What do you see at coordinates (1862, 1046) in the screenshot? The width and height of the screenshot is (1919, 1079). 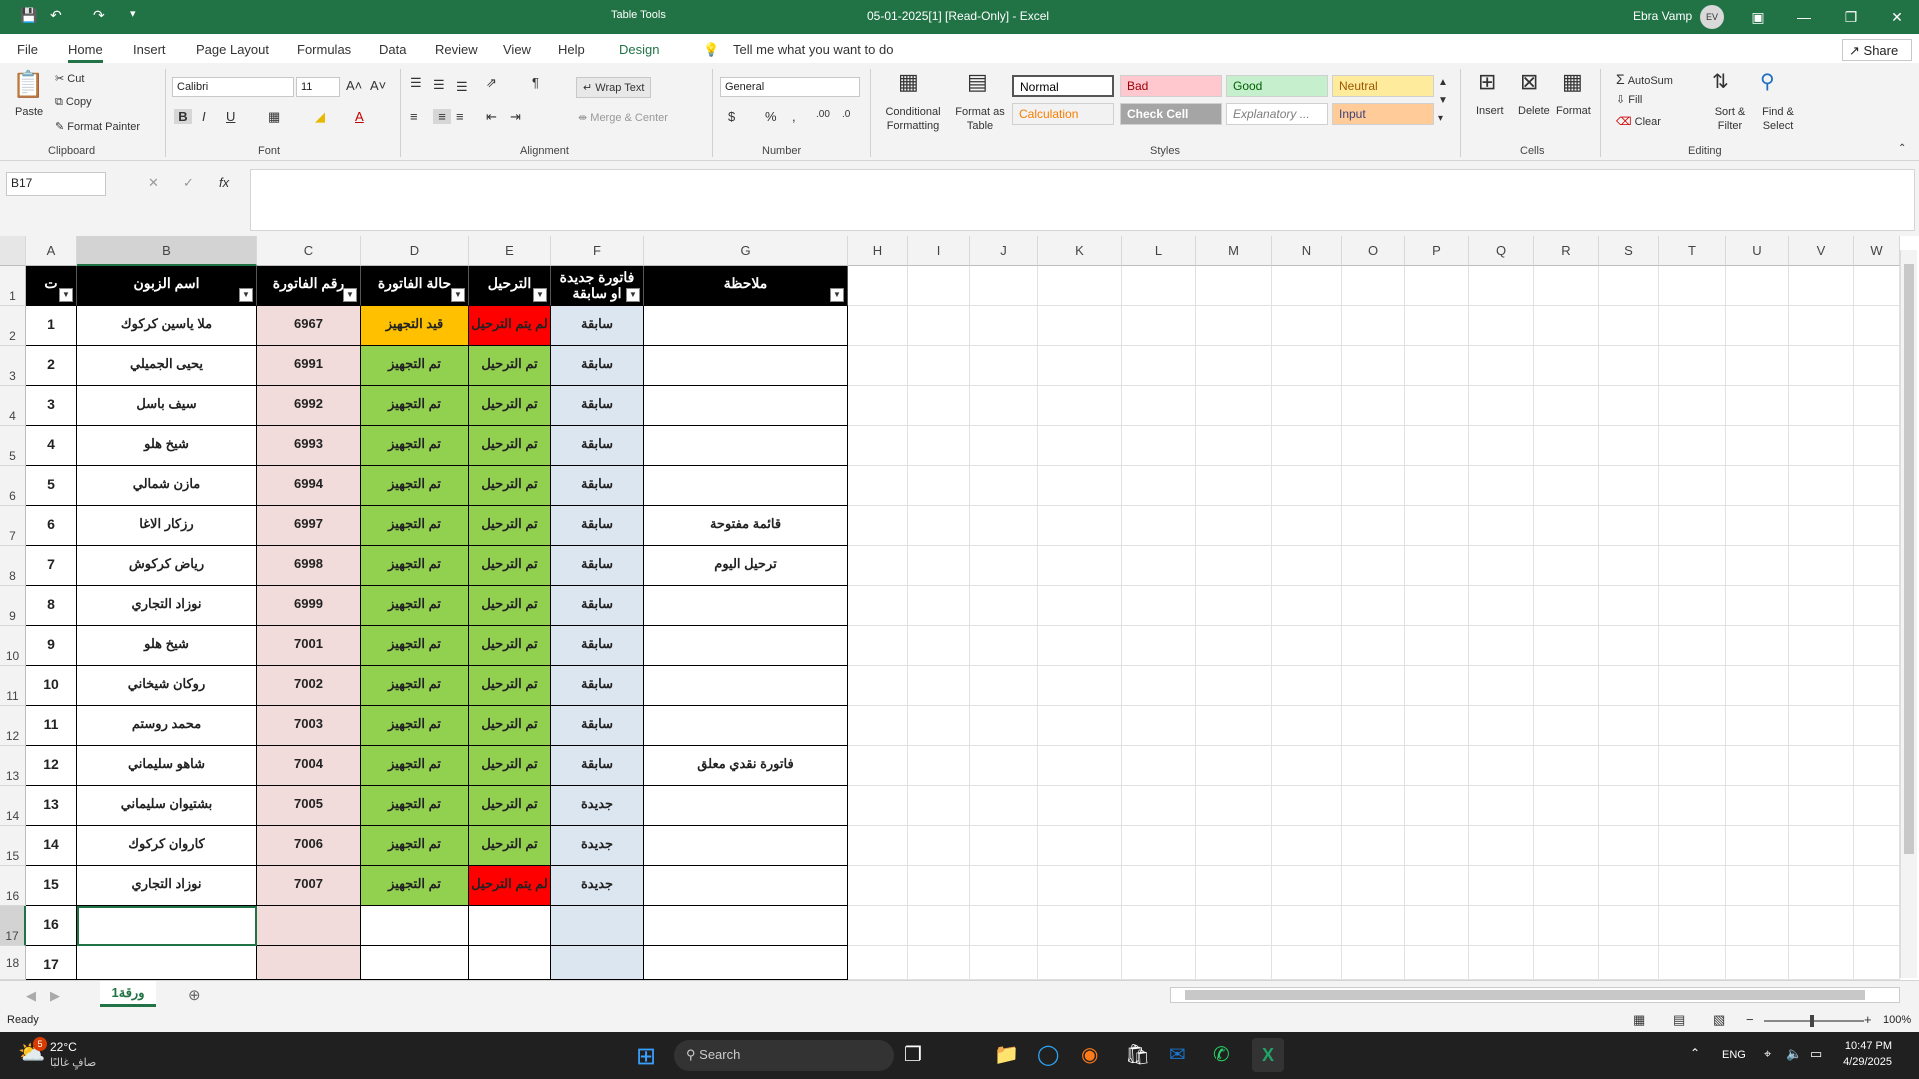 I see `clock-time: 10:47 PM` at bounding box center [1862, 1046].